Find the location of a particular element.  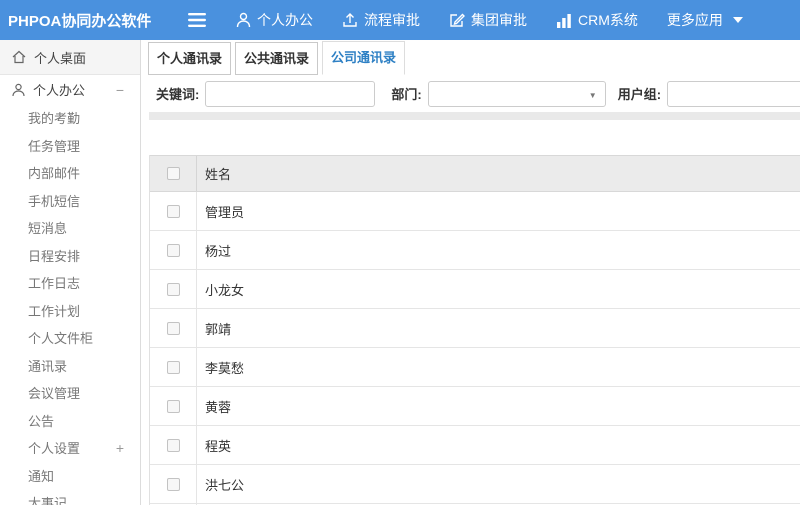

nav-crm-system: CRM系统 is located at coordinates (597, 20).